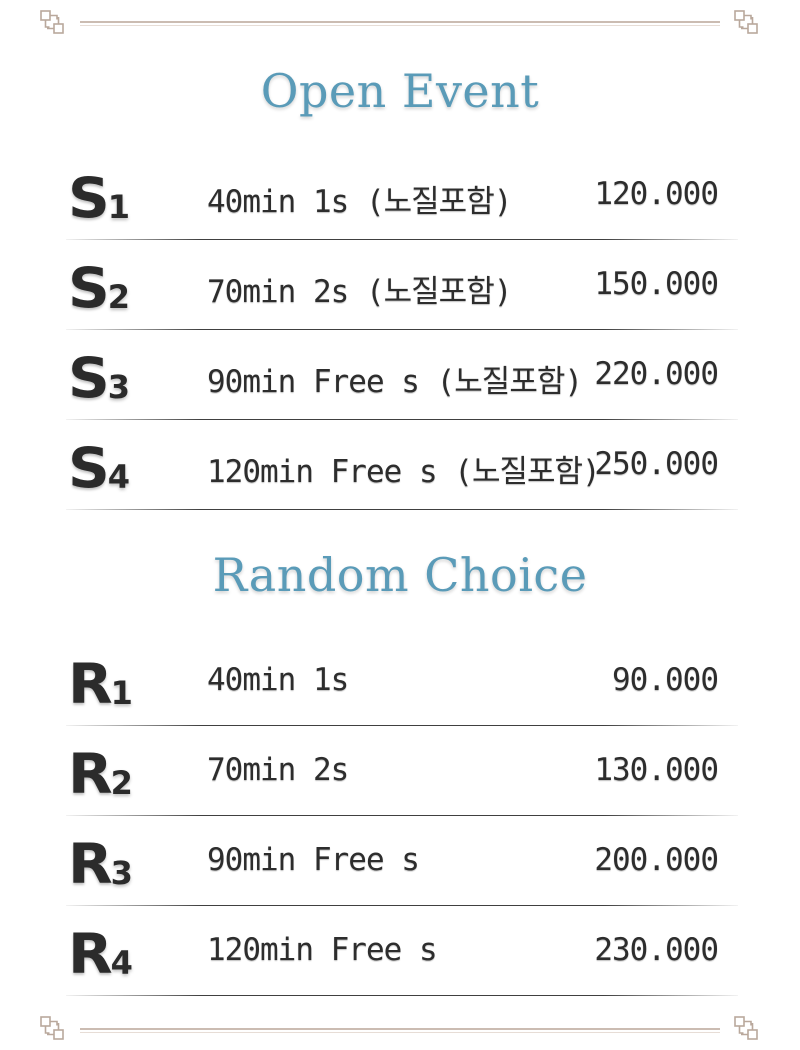  I want to click on item-code: S2, so click(99, 288).